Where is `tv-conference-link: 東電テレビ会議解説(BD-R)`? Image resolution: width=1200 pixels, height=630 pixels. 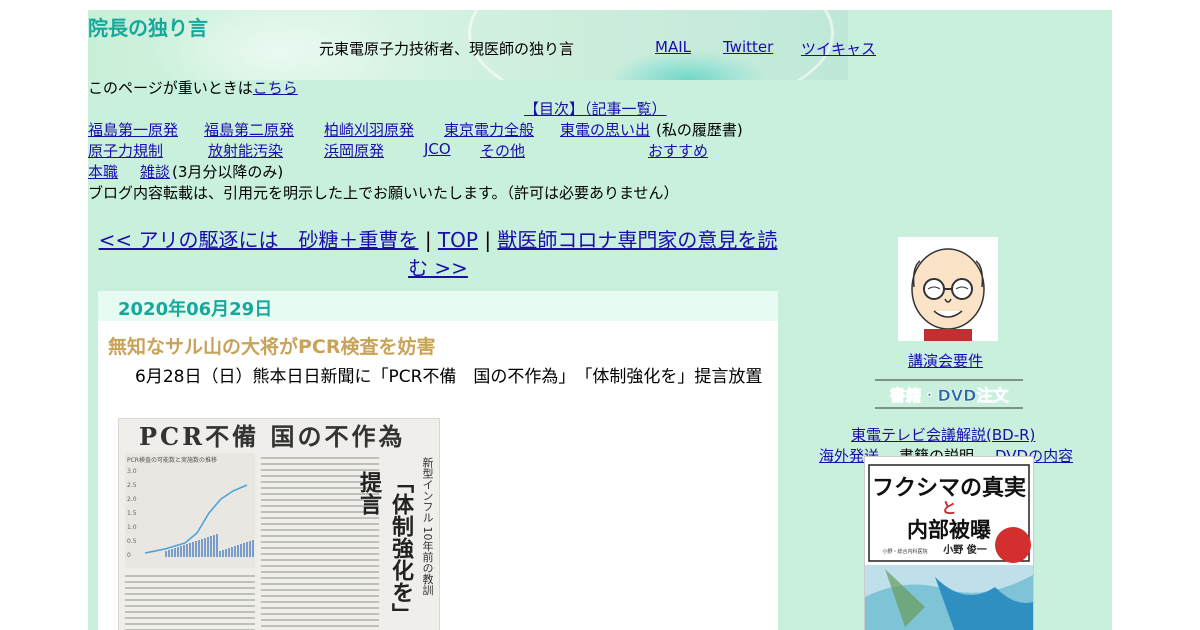
tv-conference-link: 東電テレビ会議解説(BD-R) is located at coordinates (943, 434).